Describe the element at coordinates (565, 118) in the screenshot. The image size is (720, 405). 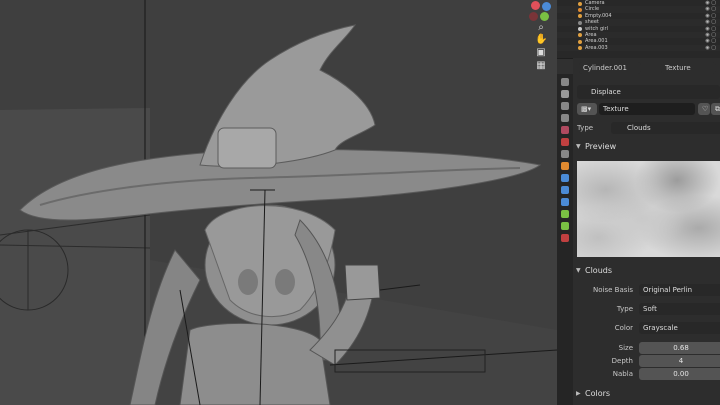
I see `view-layer-tab-icon` at that location.